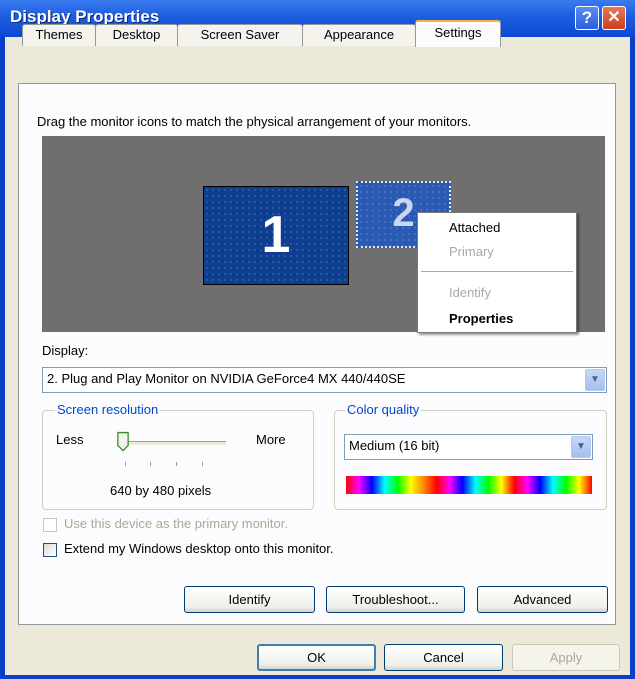  I want to click on menu-item-properties: Properties, so click(481, 318).